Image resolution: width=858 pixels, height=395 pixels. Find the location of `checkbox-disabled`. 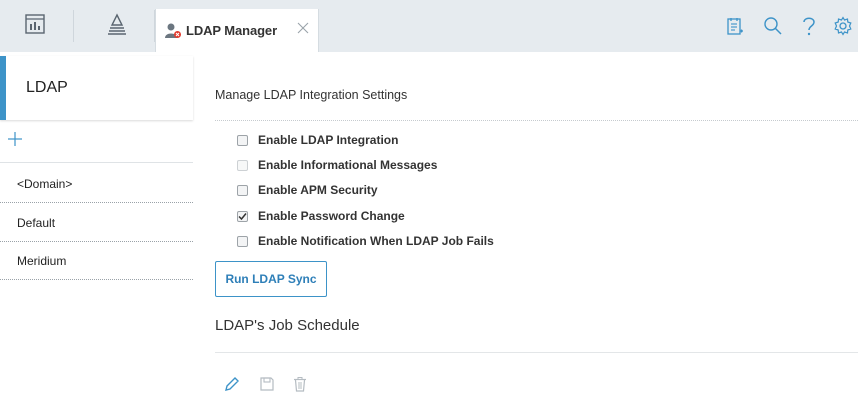

checkbox-disabled is located at coordinates (242, 165).